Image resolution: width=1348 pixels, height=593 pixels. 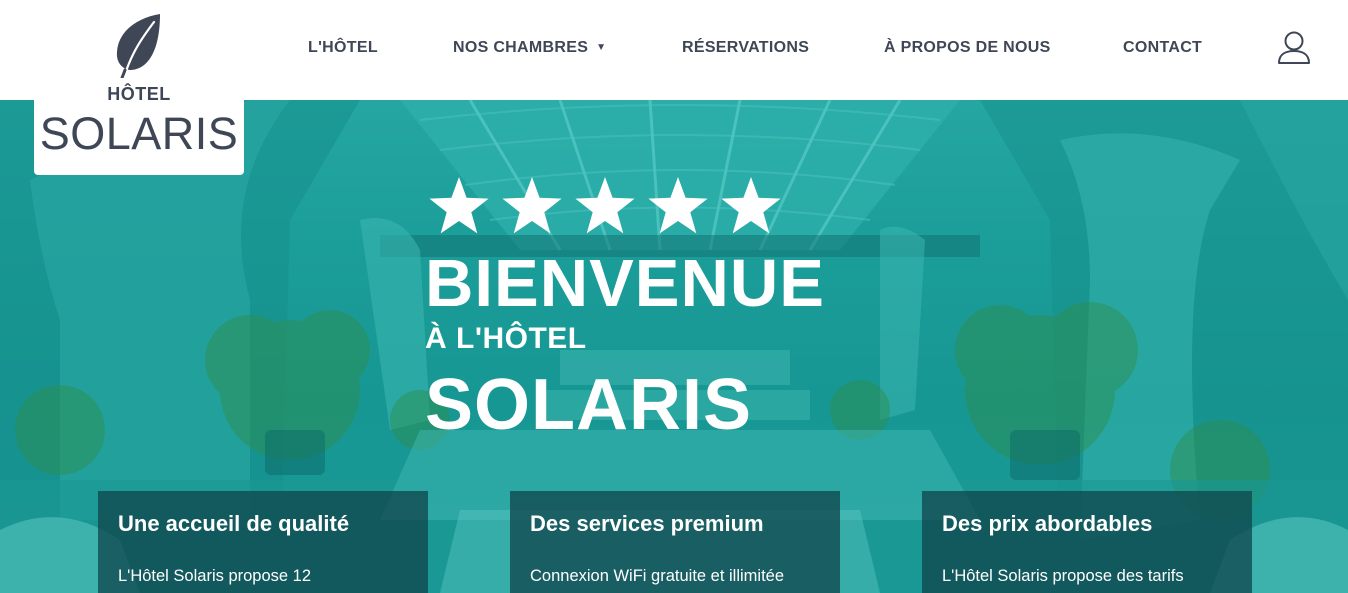 I want to click on nav-item-contact: CONTACT, so click(x=1162, y=48).